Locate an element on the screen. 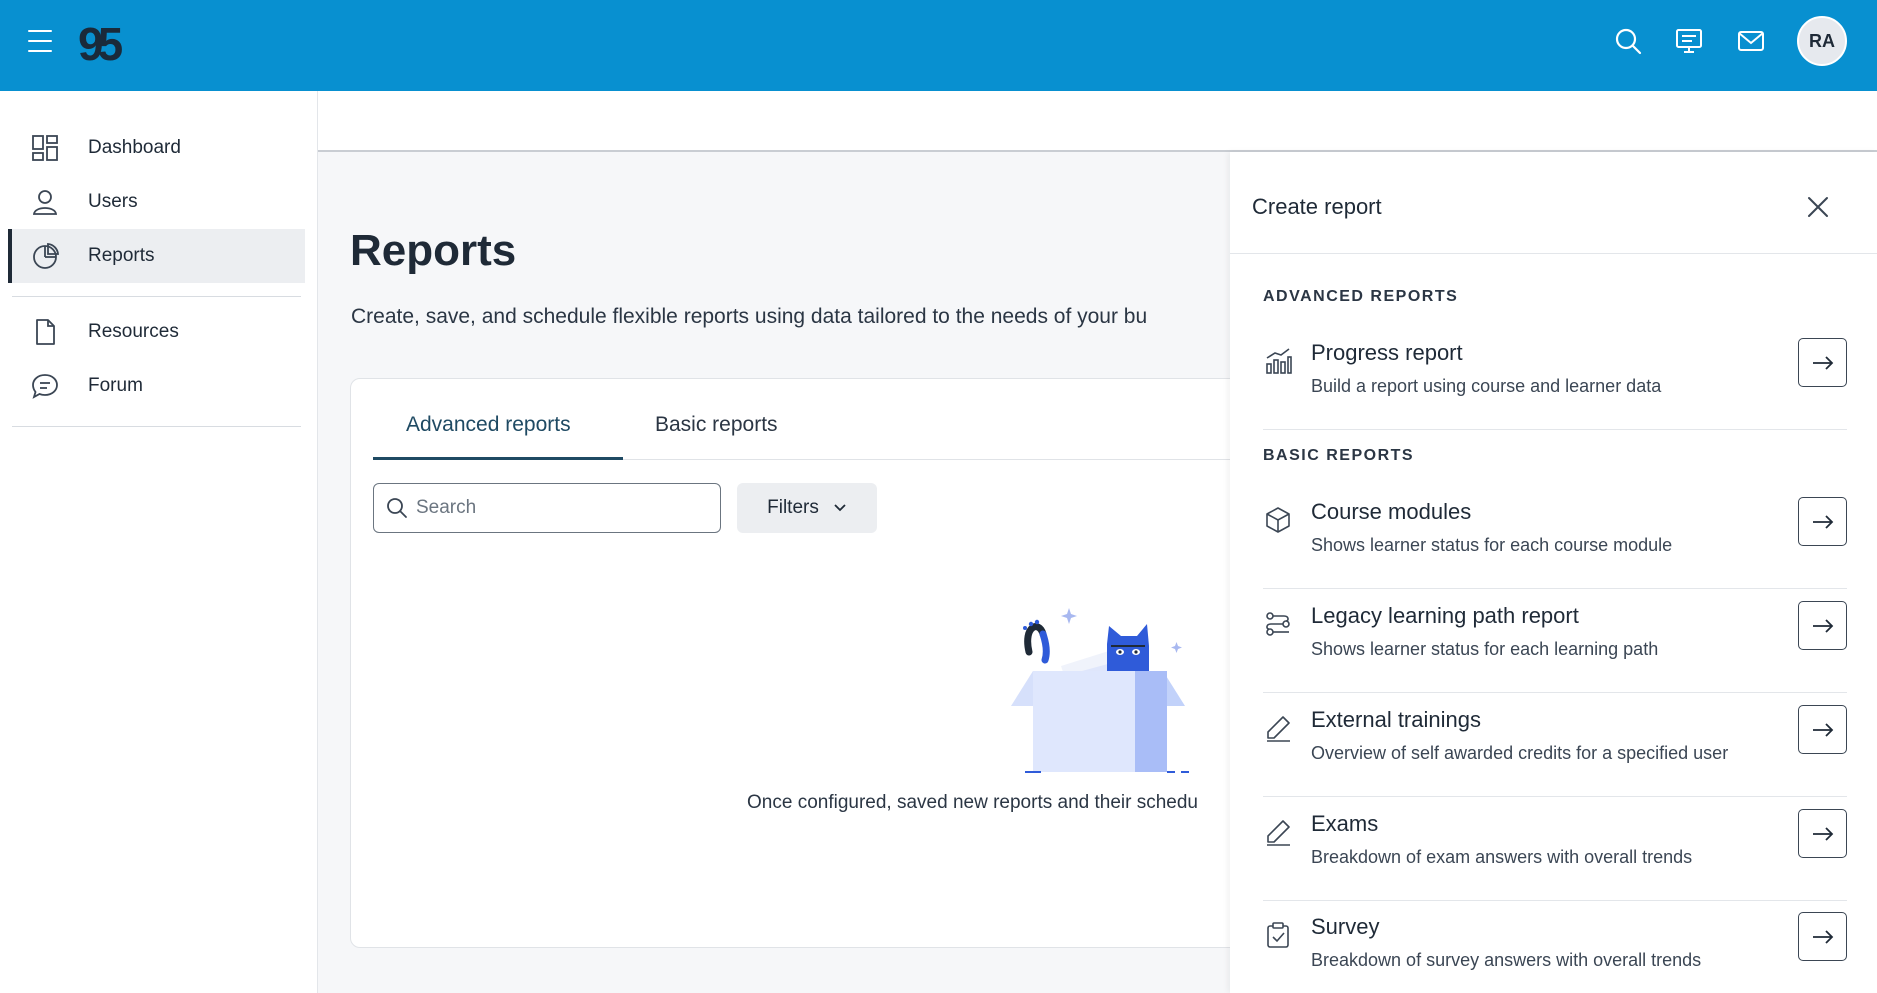 This screenshot has height=993, width=1877. active-tab-indicator is located at coordinates (498, 458).